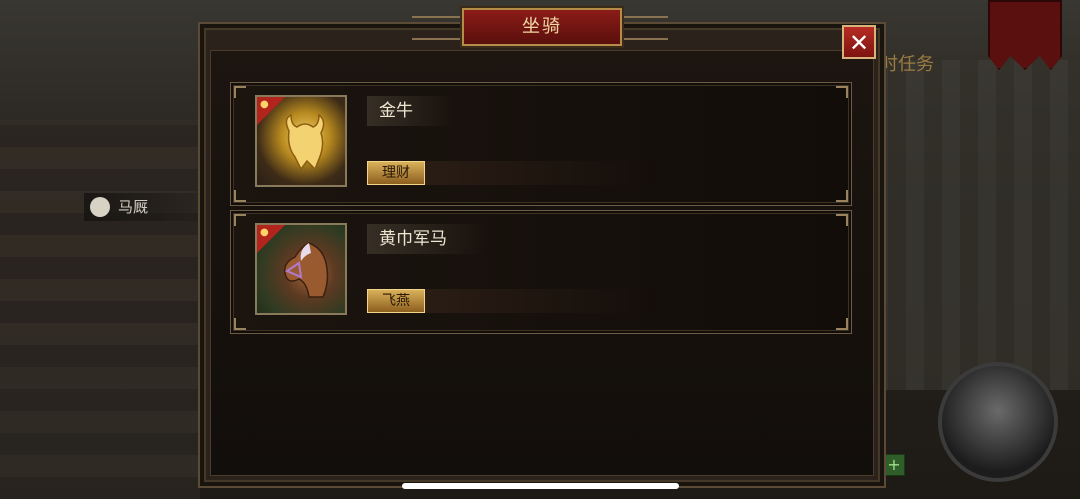  What do you see at coordinates (542, 27) in the screenshot?
I see `panel-title: 坐骑` at bounding box center [542, 27].